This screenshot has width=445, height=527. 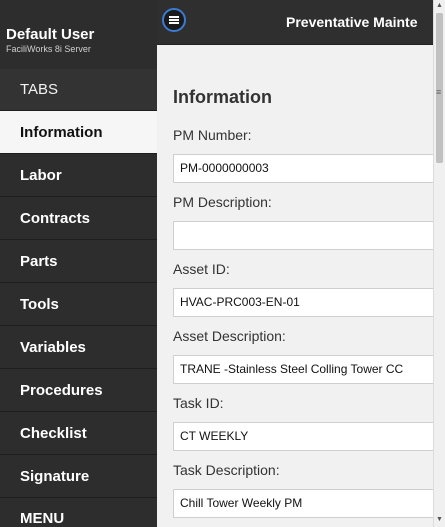 What do you see at coordinates (222, 97) in the screenshot?
I see `section-title: Information` at bounding box center [222, 97].